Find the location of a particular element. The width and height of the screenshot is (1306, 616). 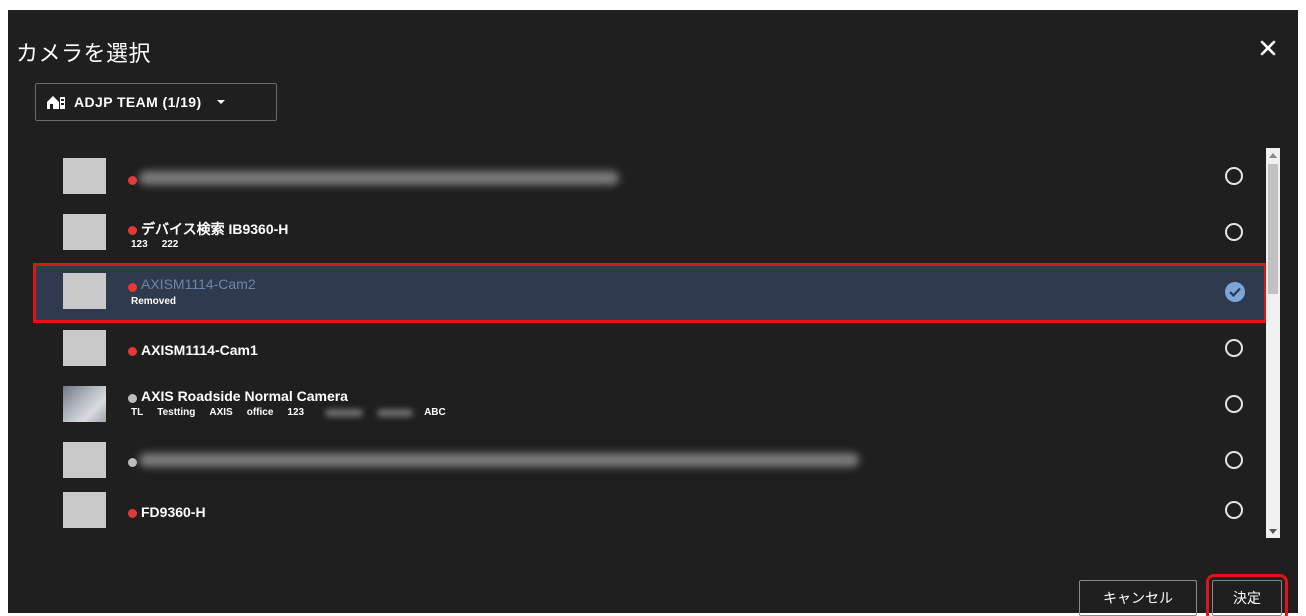

tag: office is located at coordinates (260, 412).